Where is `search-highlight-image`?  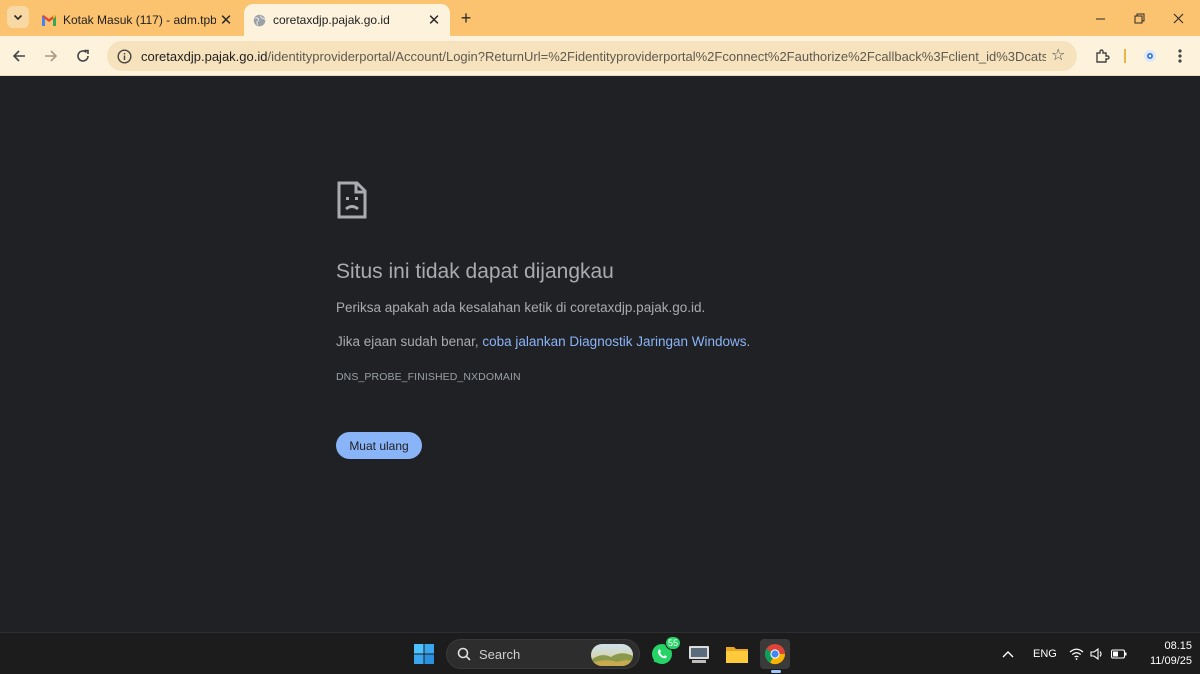 search-highlight-image is located at coordinates (612, 655).